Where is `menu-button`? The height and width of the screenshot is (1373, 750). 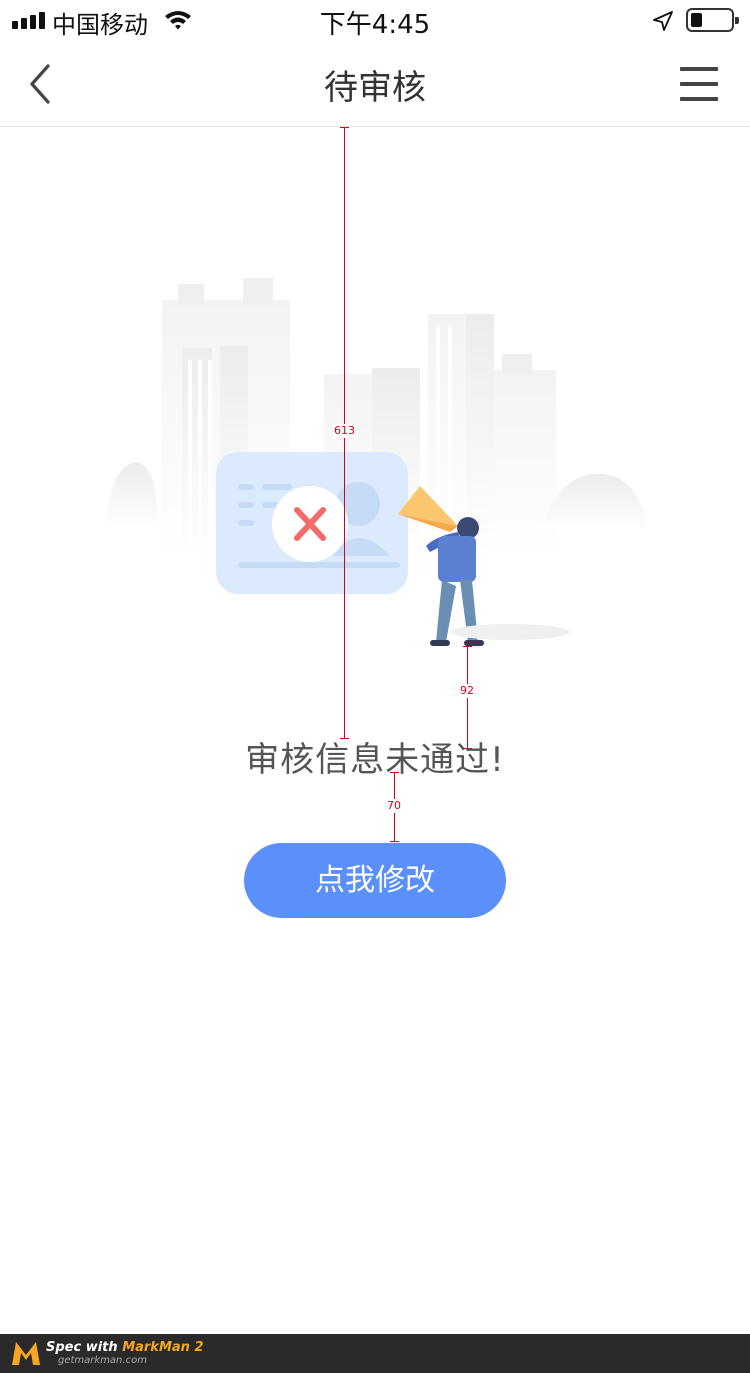
menu-button is located at coordinates (700, 84).